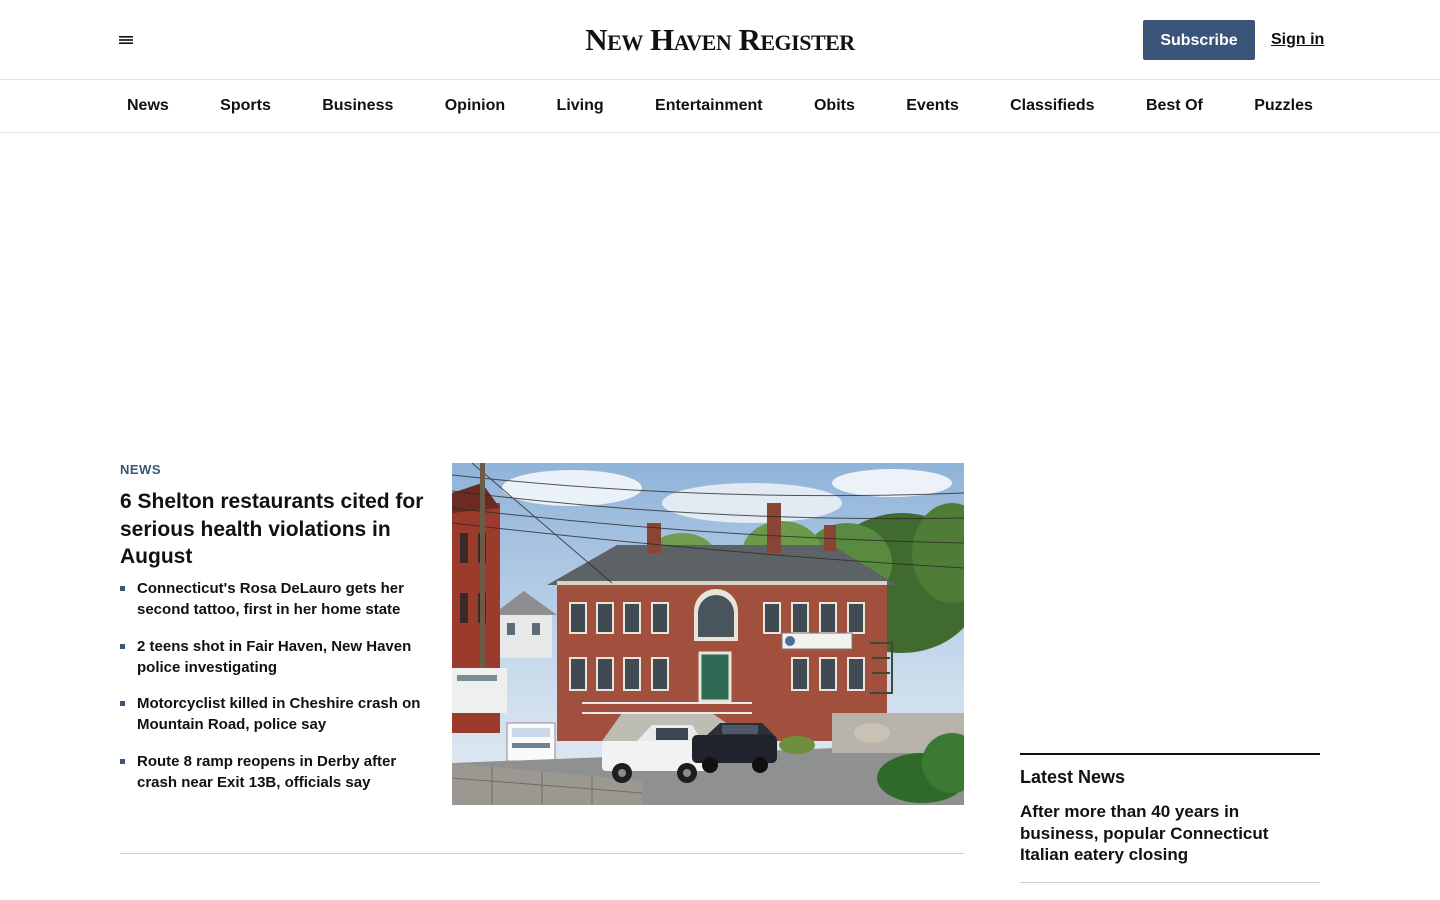 This screenshot has width=1440, height=900. What do you see at coordinates (1174, 106) in the screenshot?
I see `nav-item-best-of: Best Of` at bounding box center [1174, 106].